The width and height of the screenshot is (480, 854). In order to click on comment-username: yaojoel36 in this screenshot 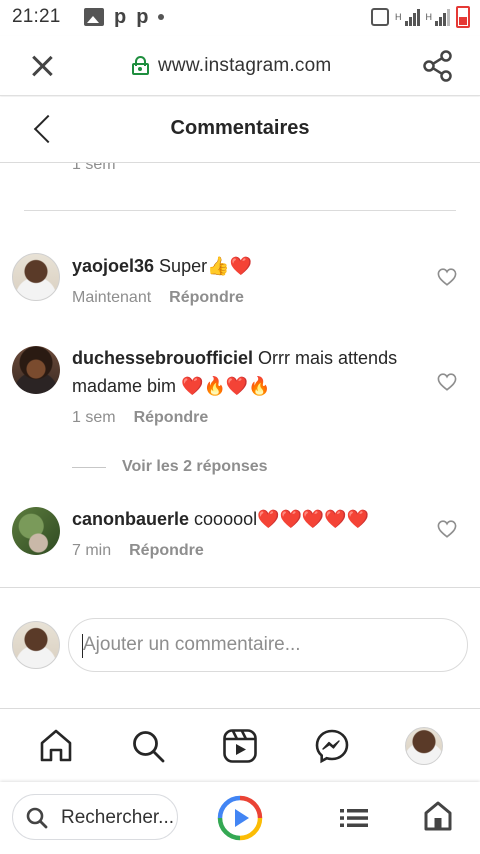, I will do `click(113, 266)`.